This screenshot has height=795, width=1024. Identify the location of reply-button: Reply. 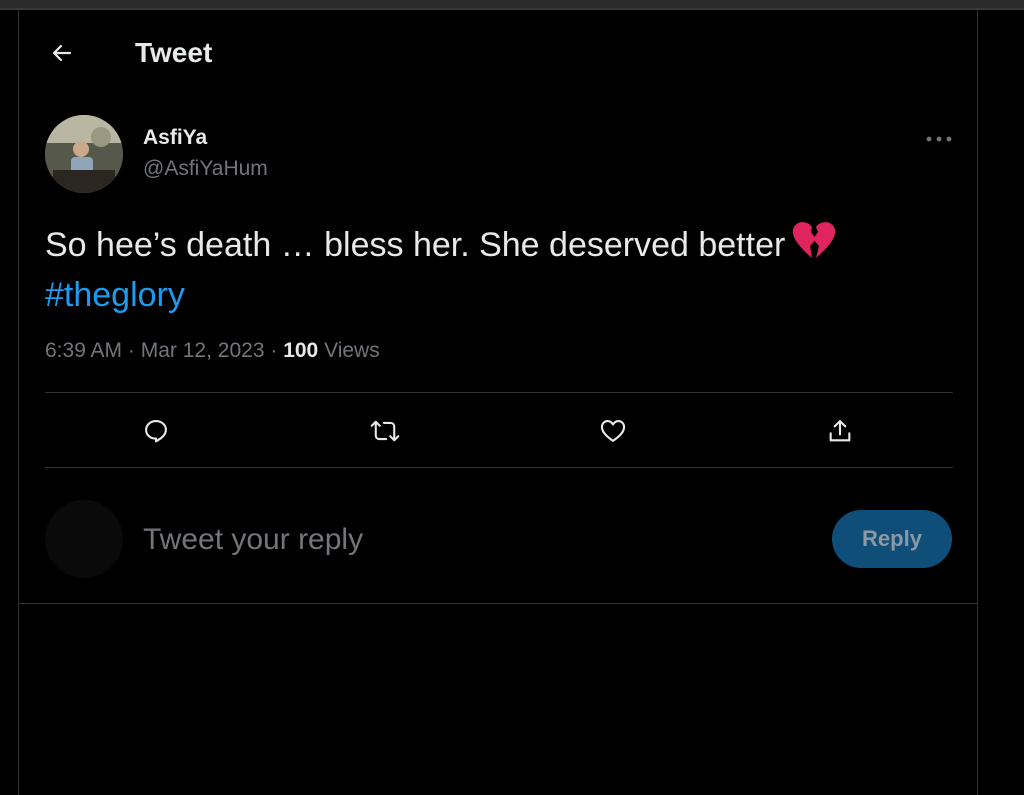
(892, 539).